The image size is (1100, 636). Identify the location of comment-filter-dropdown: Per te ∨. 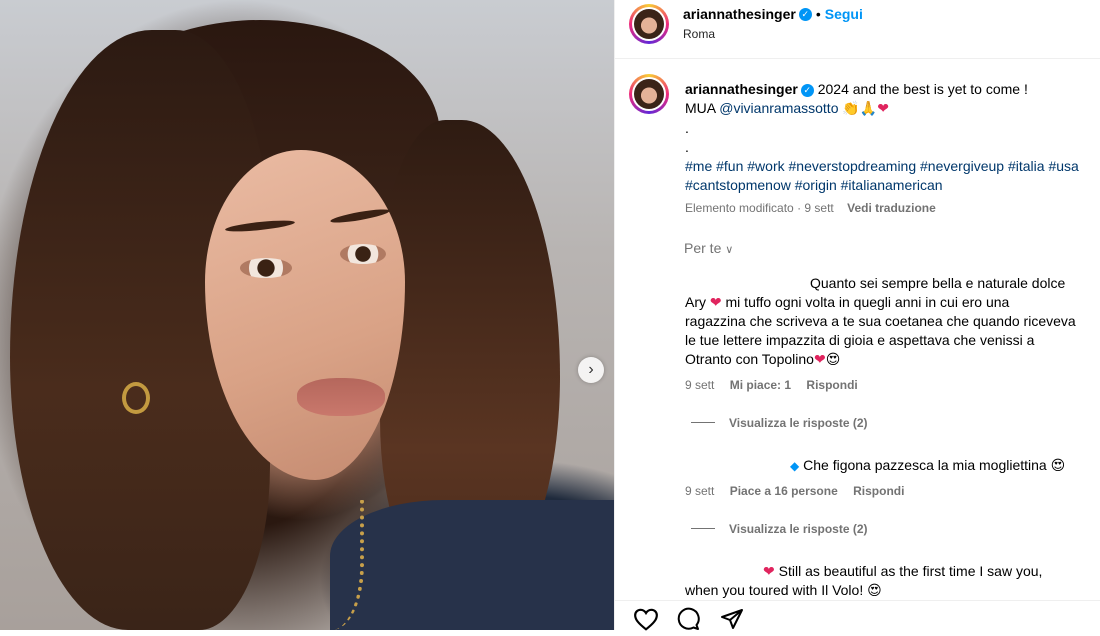
(708, 248).